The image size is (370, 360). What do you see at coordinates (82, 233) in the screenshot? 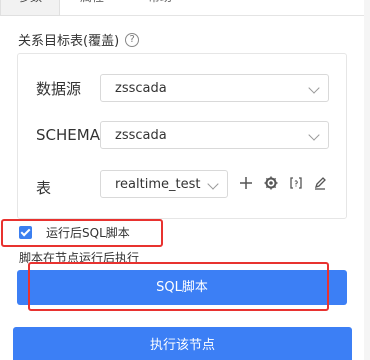
I see `highlight-box-checkbox` at bounding box center [82, 233].